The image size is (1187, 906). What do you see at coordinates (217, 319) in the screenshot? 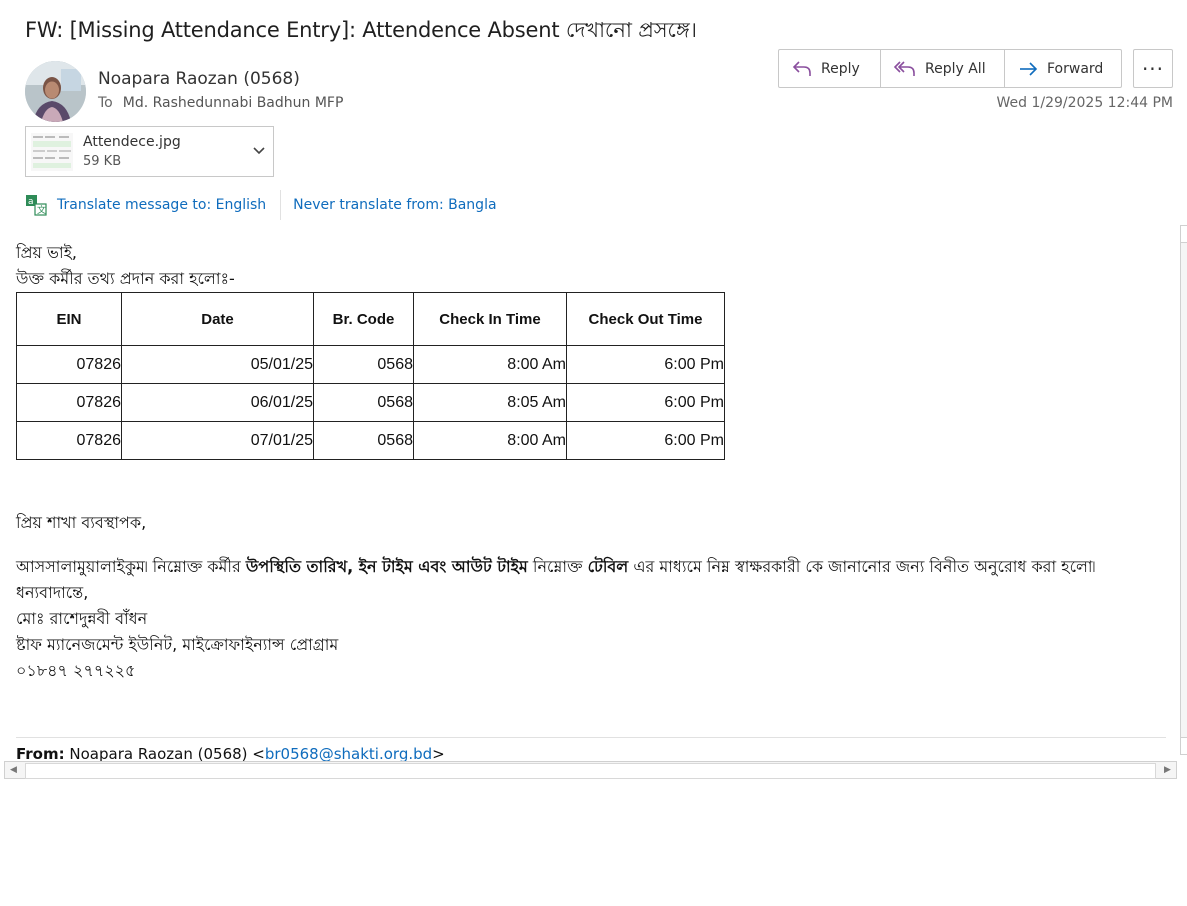
I see `header-date: Date` at bounding box center [217, 319].